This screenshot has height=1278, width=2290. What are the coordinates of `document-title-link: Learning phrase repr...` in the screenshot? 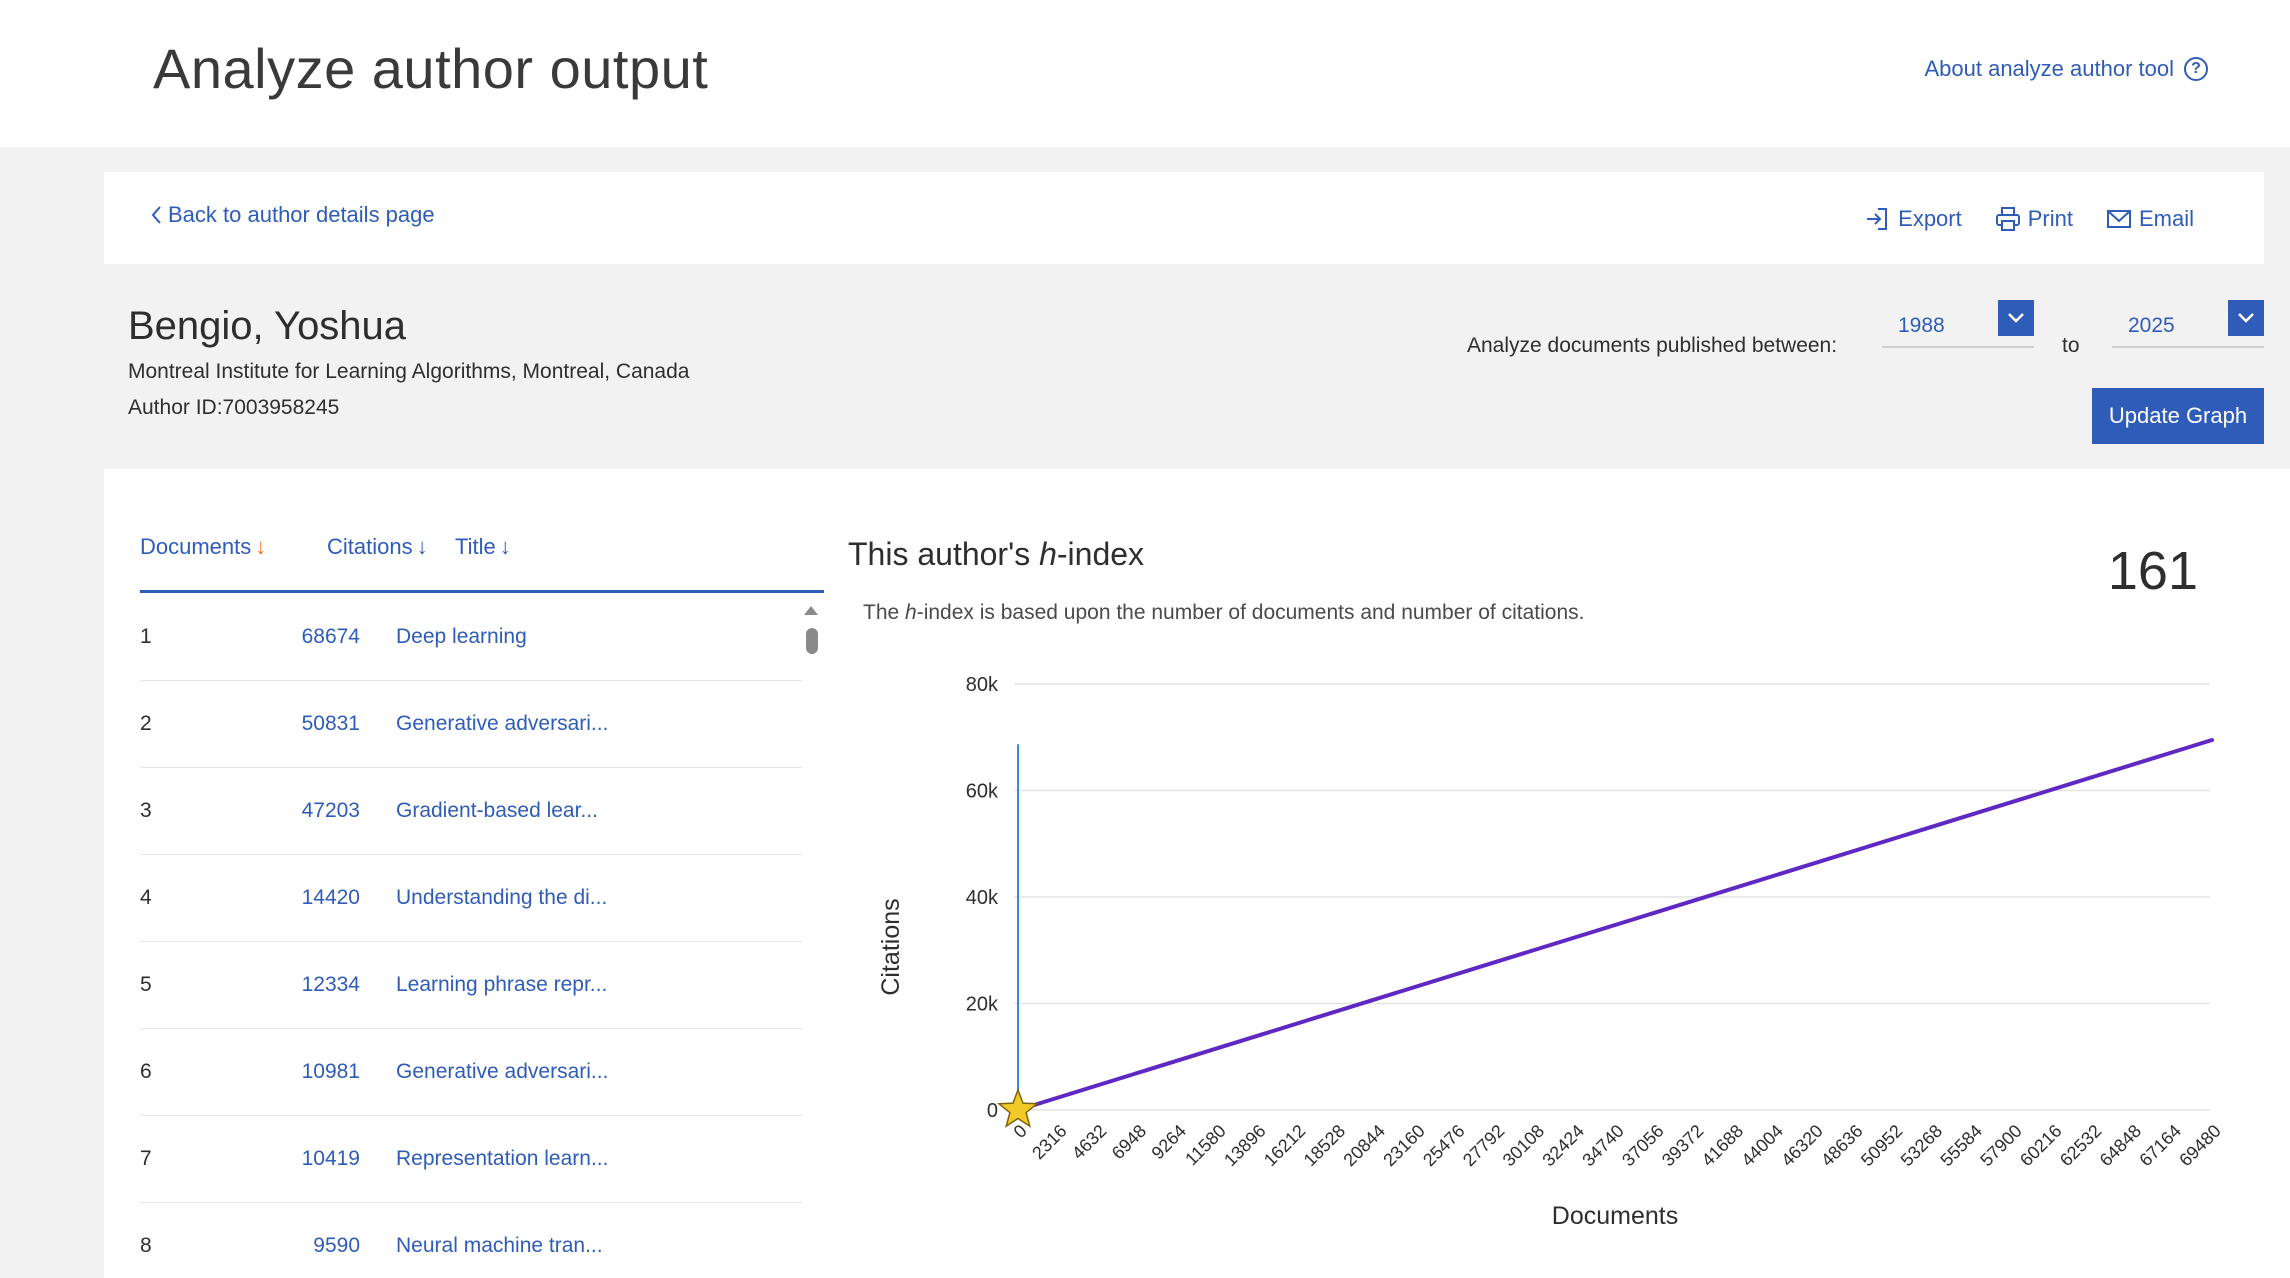 It's located at (501, 985).